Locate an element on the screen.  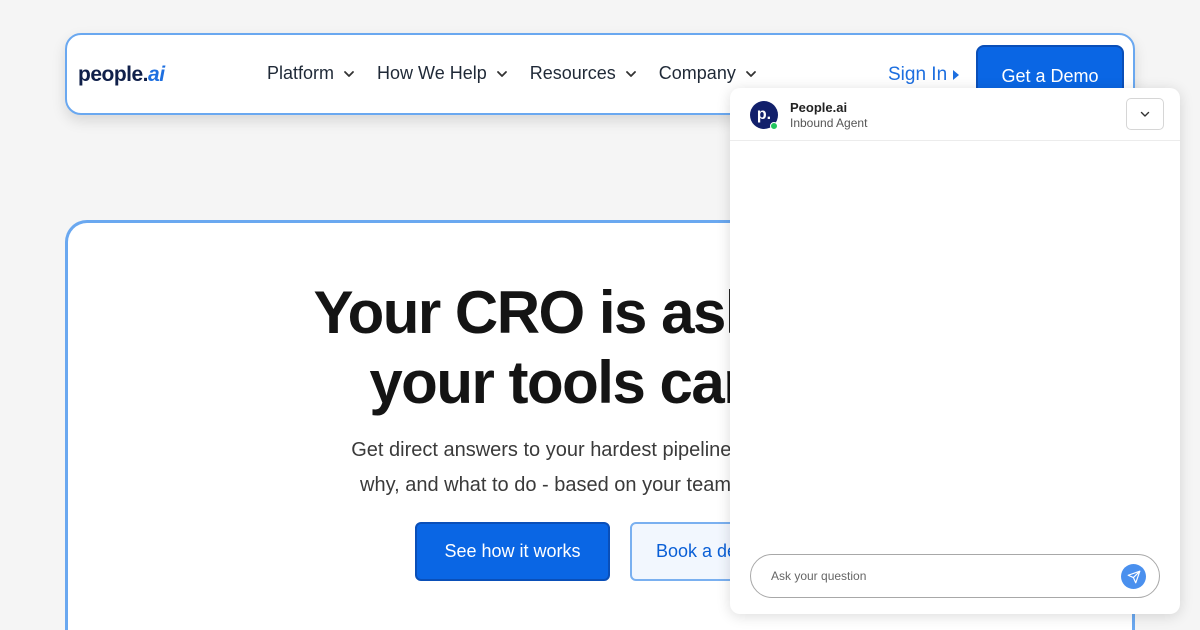
online-status-dot is located at coordinates (774, 126).